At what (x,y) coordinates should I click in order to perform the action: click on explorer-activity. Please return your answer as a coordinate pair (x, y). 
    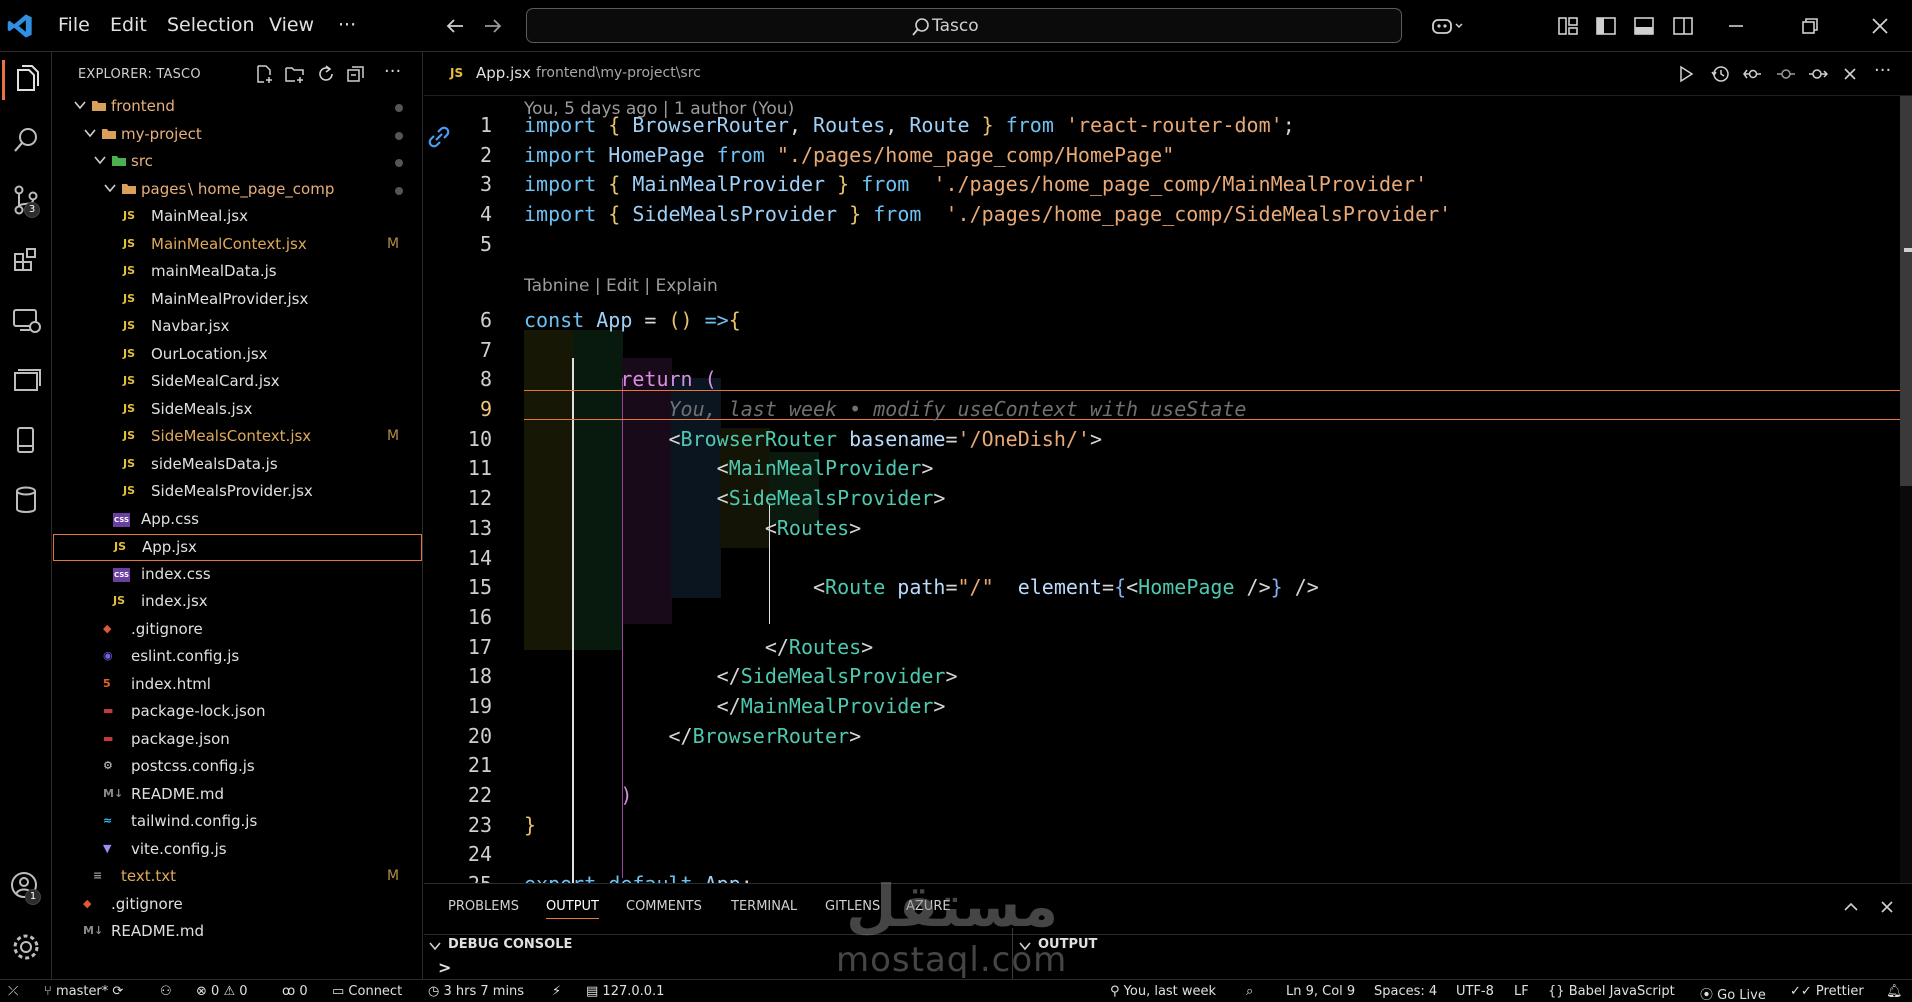
    Looking at the image, I should click on (24, 80).